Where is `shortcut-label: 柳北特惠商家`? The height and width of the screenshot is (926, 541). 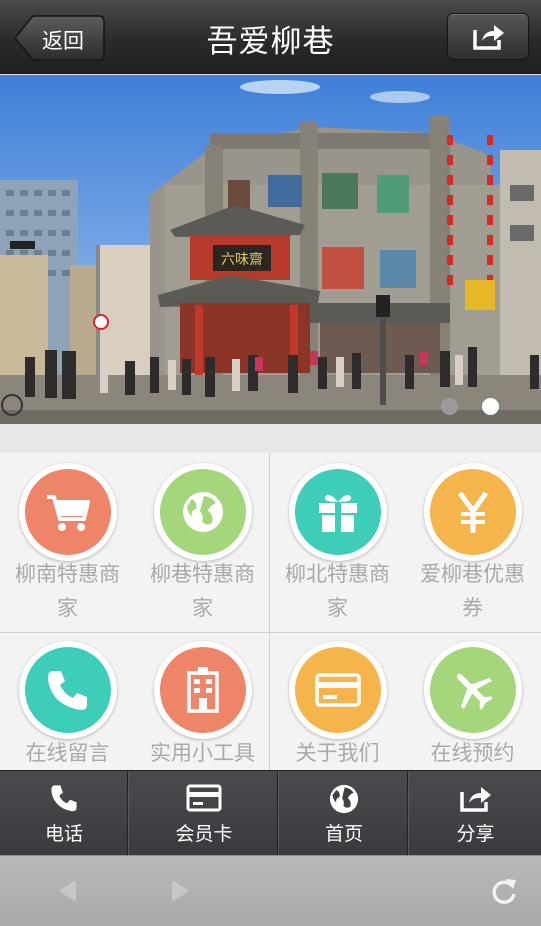
shortcut-label: 柳北特惠商家 is located at coordinates (337, 591).